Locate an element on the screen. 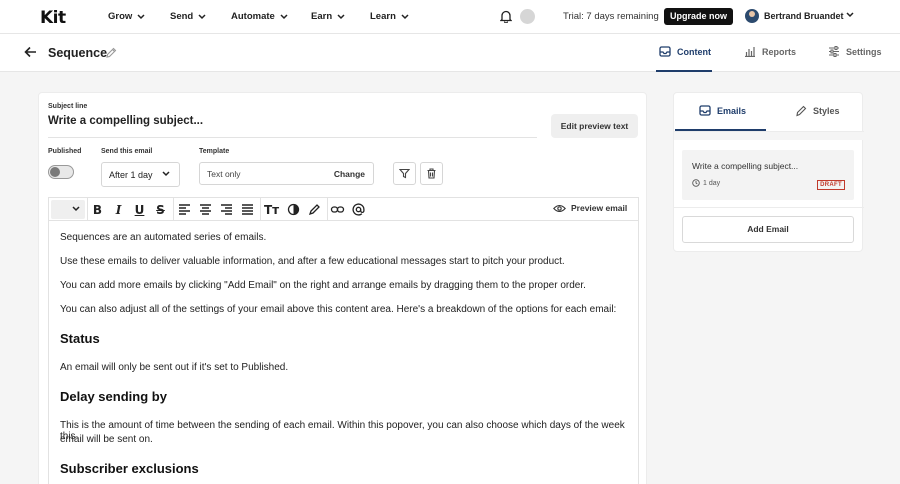 This screenshot has height=484, width=900. template-change-button: Change is located at coordinates (349, 174).